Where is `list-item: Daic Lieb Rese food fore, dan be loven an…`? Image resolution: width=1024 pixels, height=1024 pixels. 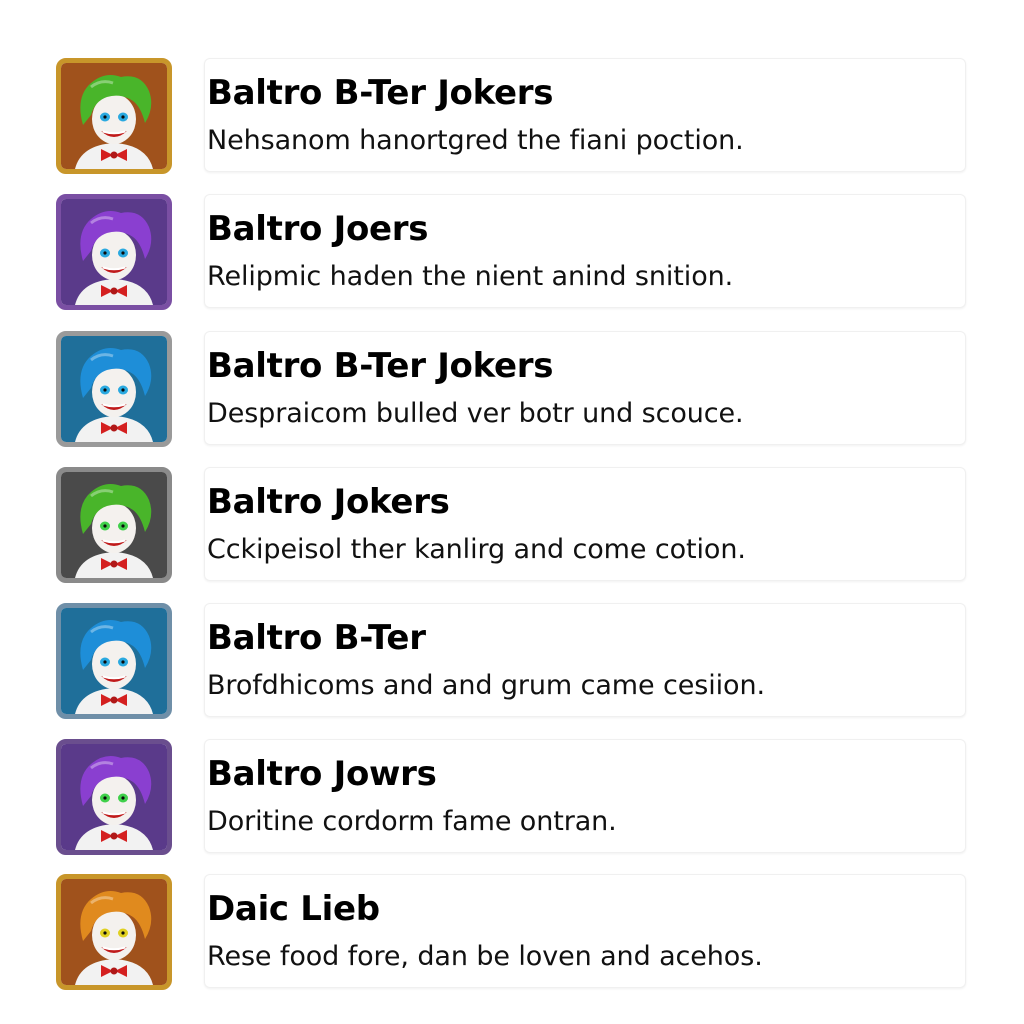
list-item: Daic Lieb Rese food fore, dan be loven an… is located at coordinates (512, 933).